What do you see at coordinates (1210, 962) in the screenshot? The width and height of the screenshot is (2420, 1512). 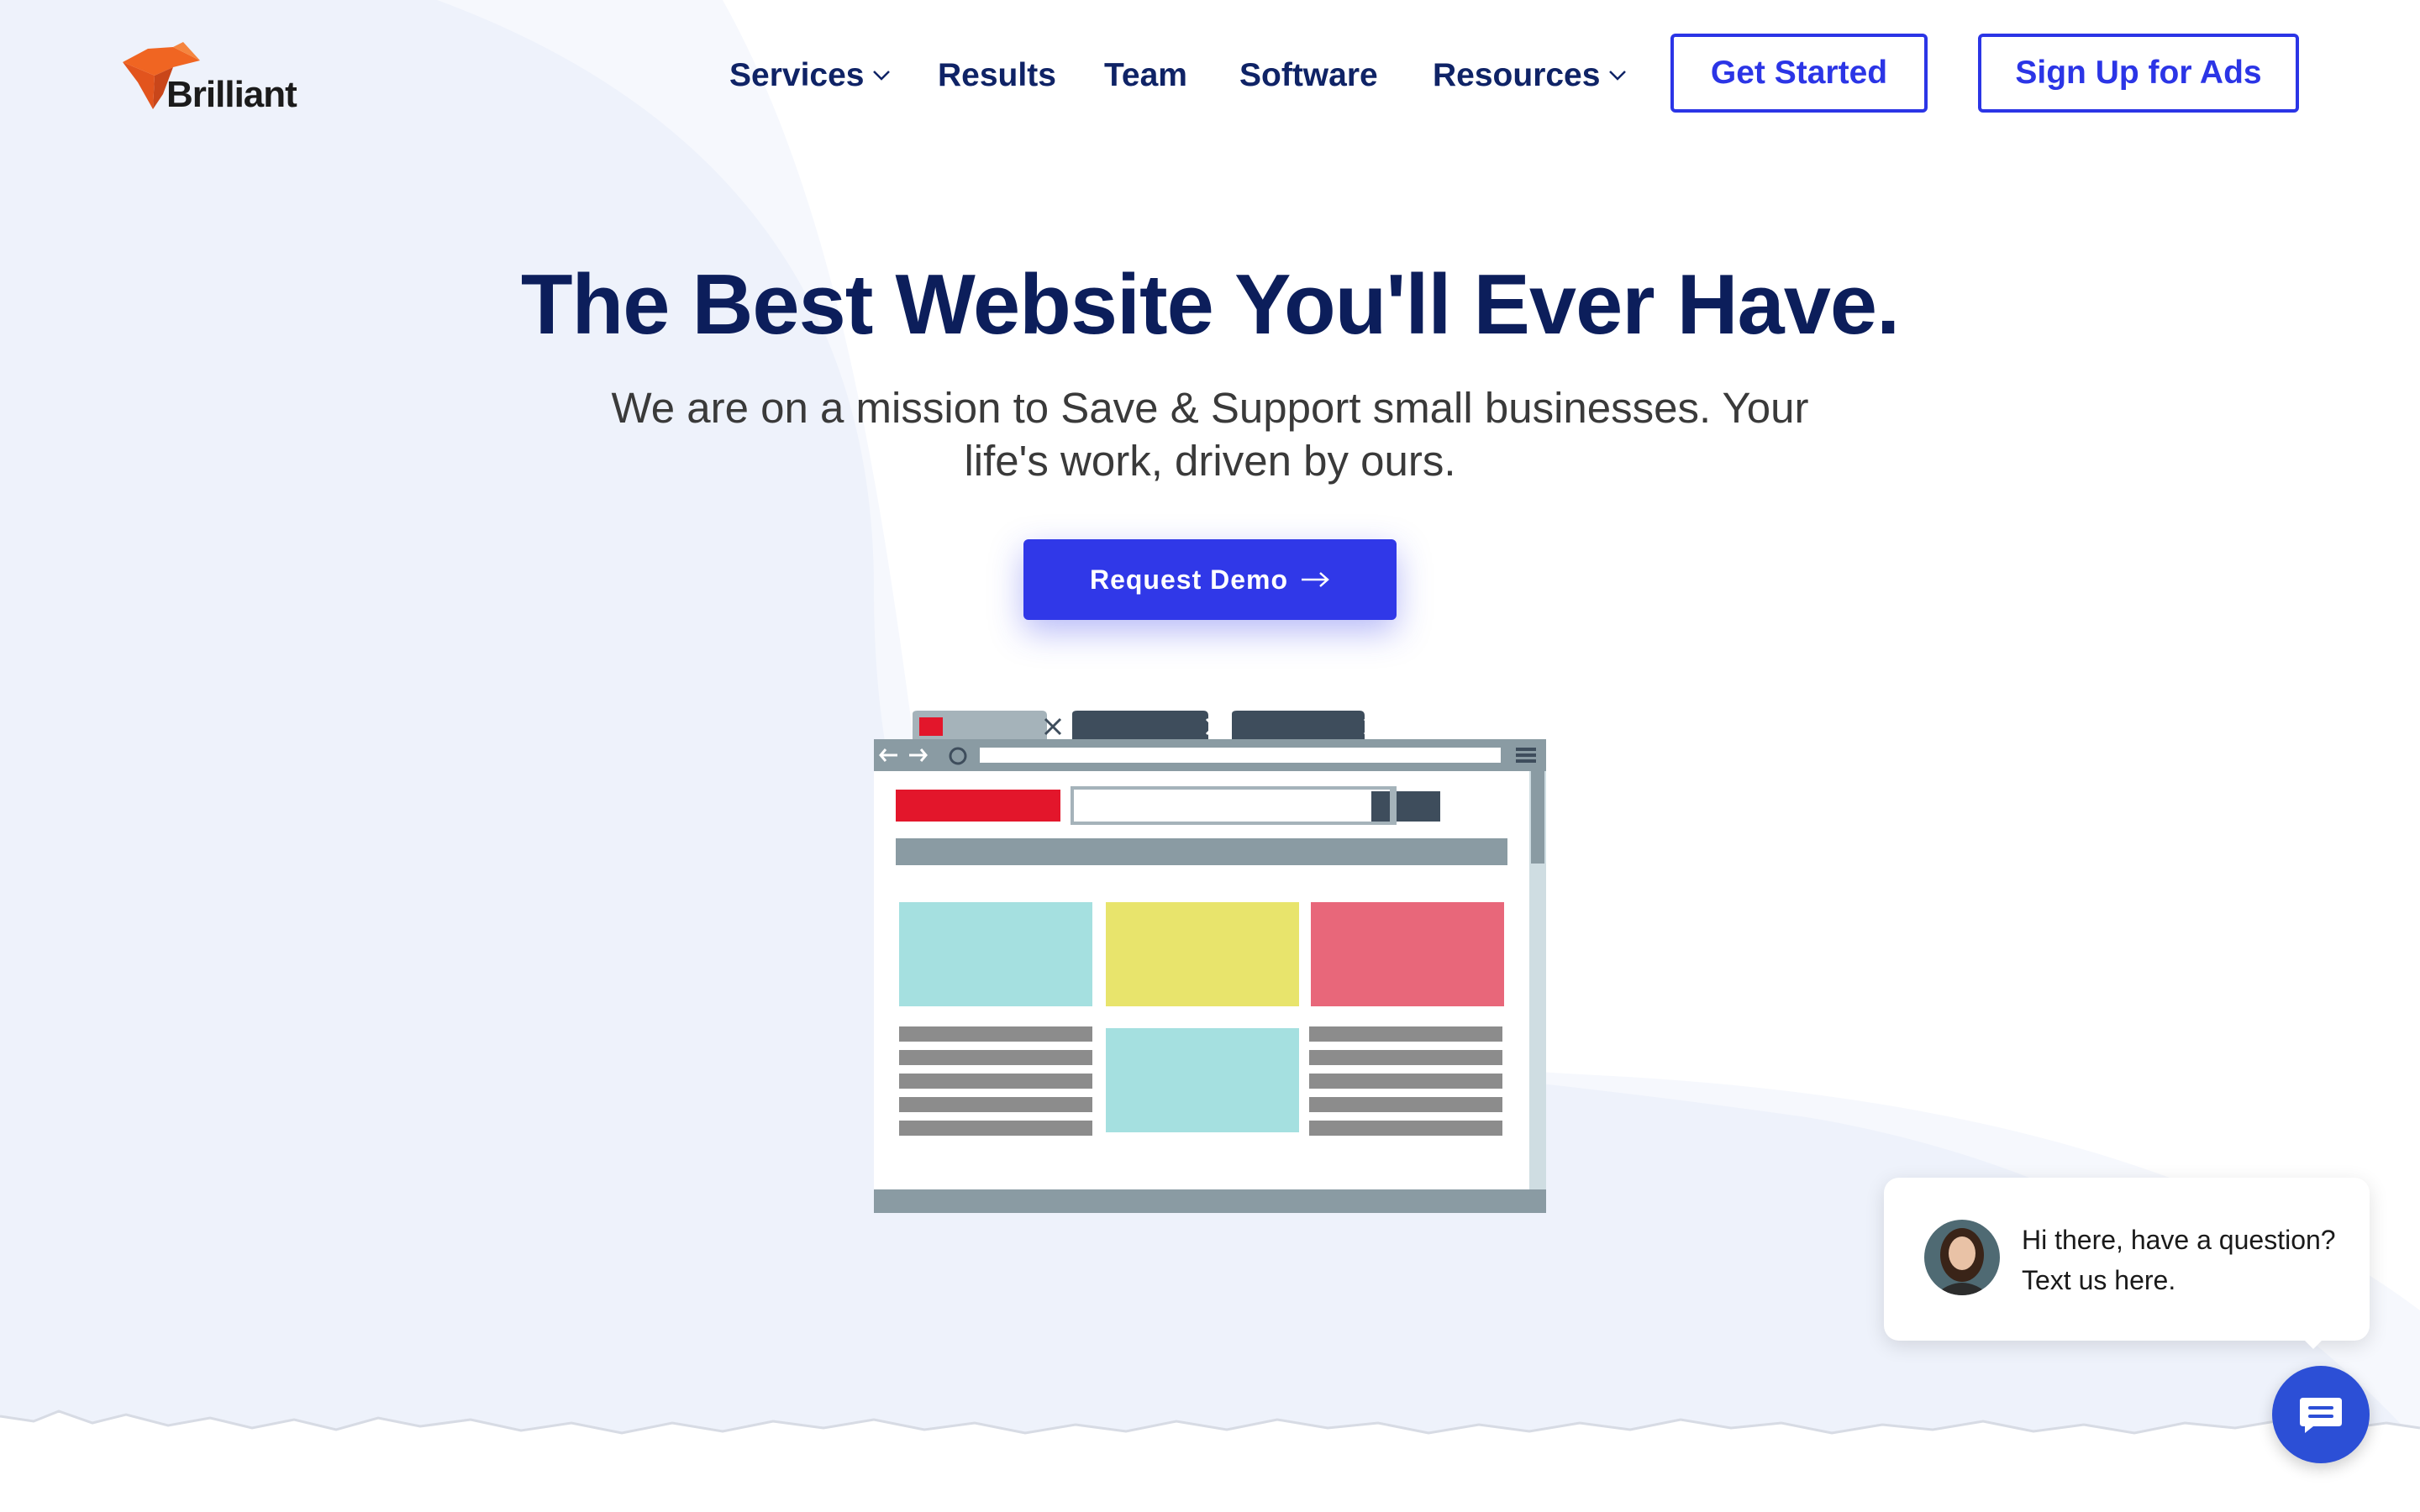 I see `website-illustration` at bounding box center [1210, 962].